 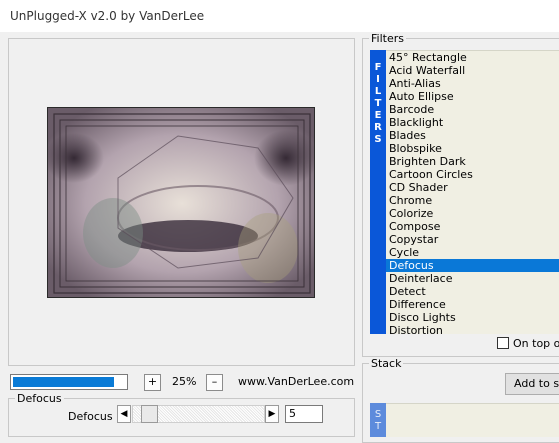 I want to click on website-link: www.VanDerLee.com, so click(x=296, y=381).